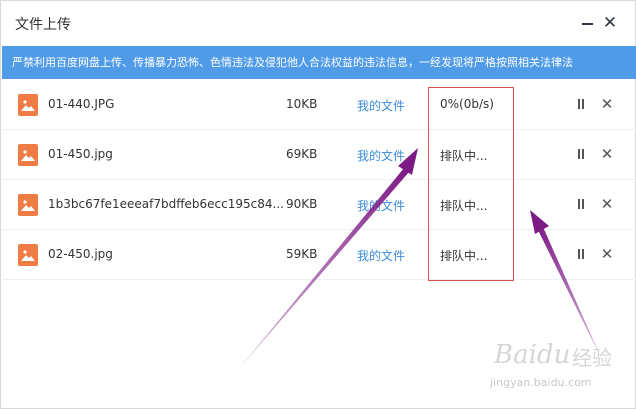 This screenshot has height=409, width=636. Describe the element at coordinates (532, 355) in the screenshot. I see `watermark-brand: Baidu` at that location.